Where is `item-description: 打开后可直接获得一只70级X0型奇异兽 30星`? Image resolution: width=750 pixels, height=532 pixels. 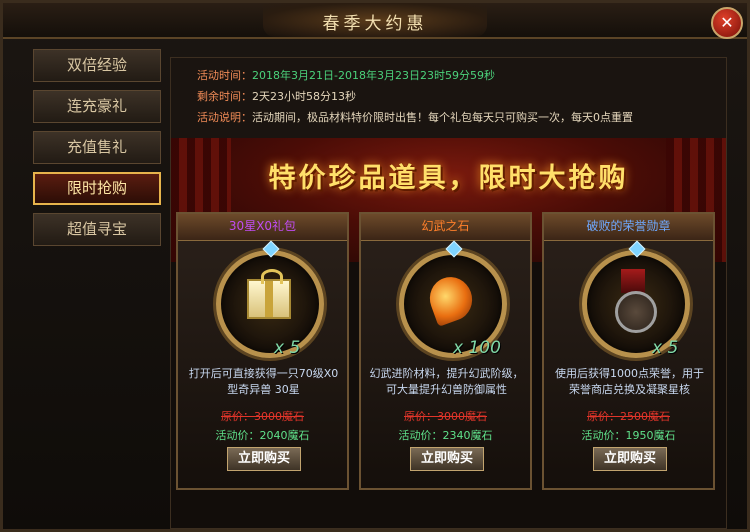
item-description: 打开后可直接获得一只70级X0型奇异兽 30星 is located at coordinates (263, 381).